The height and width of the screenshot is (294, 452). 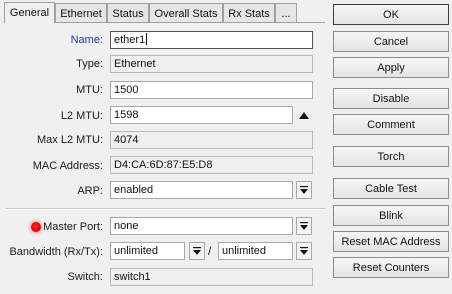 I want to click on text-cursor, so click(x=147, y=39).